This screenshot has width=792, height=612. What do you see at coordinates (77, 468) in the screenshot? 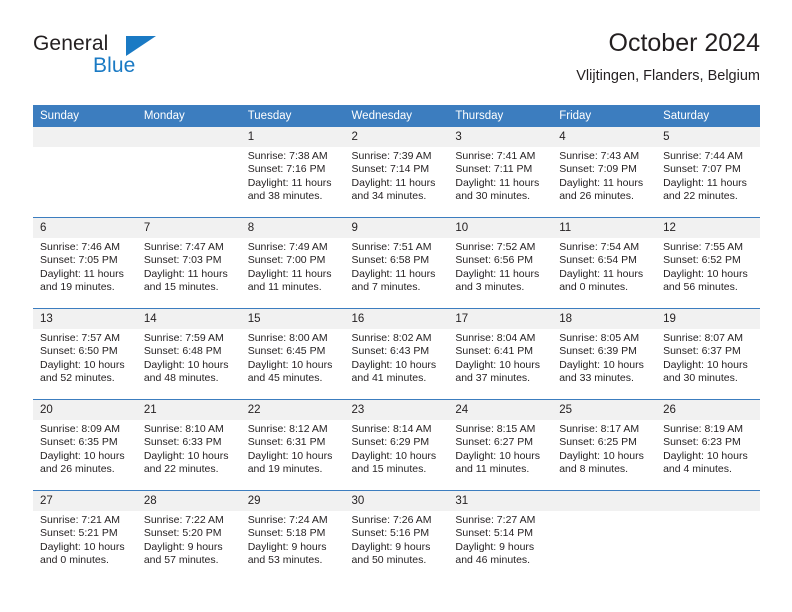
I see `daylight-text-line2: and 26 minutes.` at bounding box center [77, 468].